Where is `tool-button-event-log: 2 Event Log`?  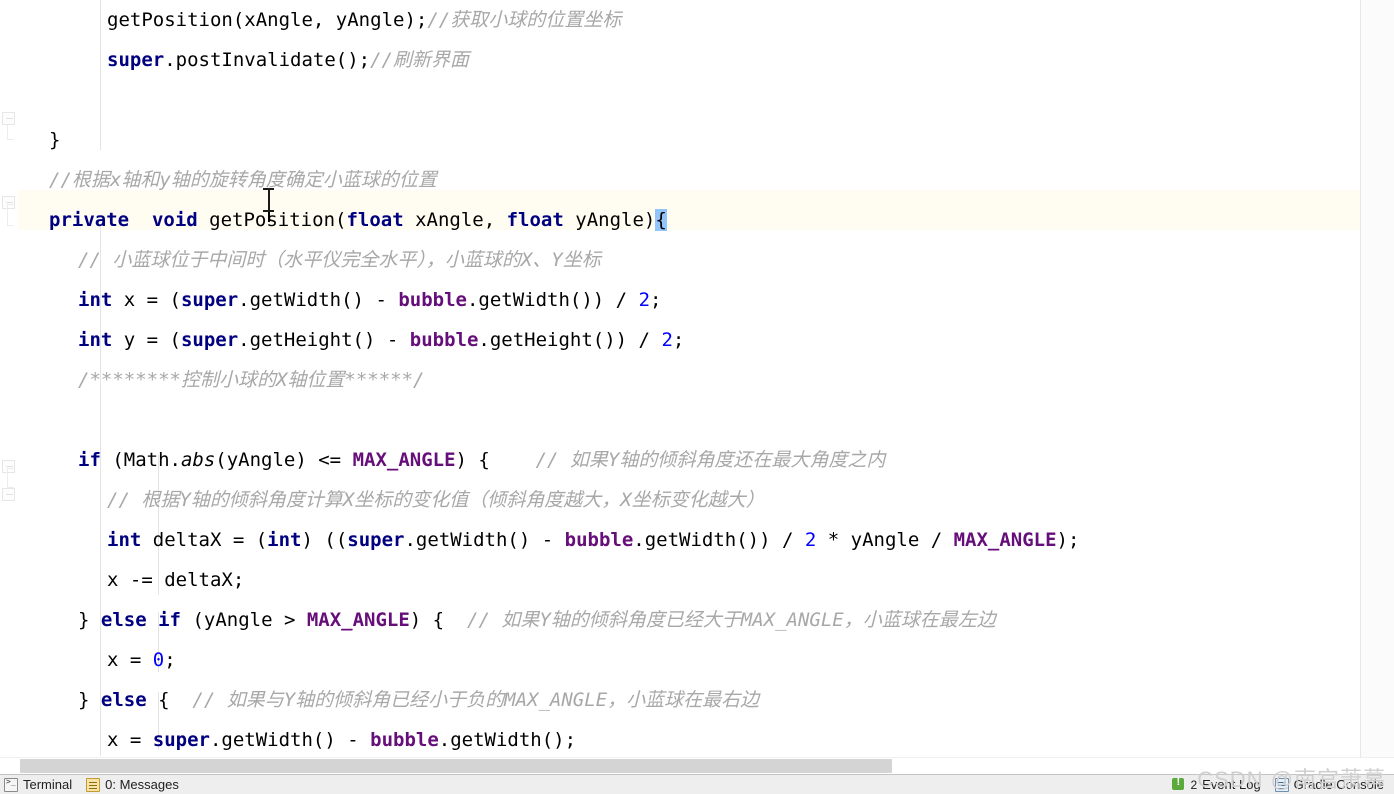 tool-button-event-log: 2 Event Log is located at coordinates (1219, 784).